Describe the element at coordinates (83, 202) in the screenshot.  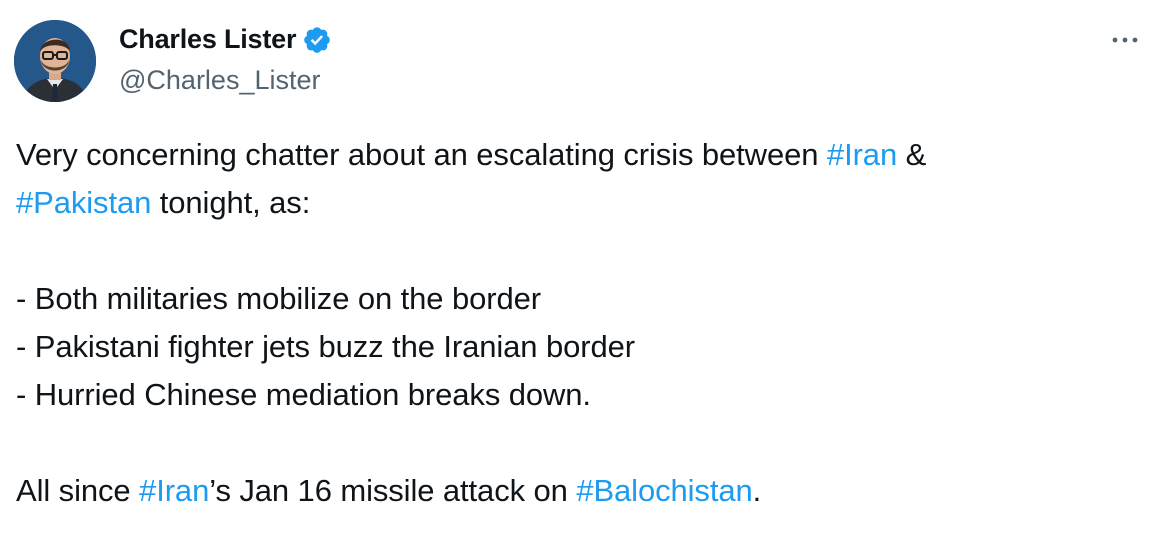
I see `hashtag-pakistan-link: #Pakistan` at that location.